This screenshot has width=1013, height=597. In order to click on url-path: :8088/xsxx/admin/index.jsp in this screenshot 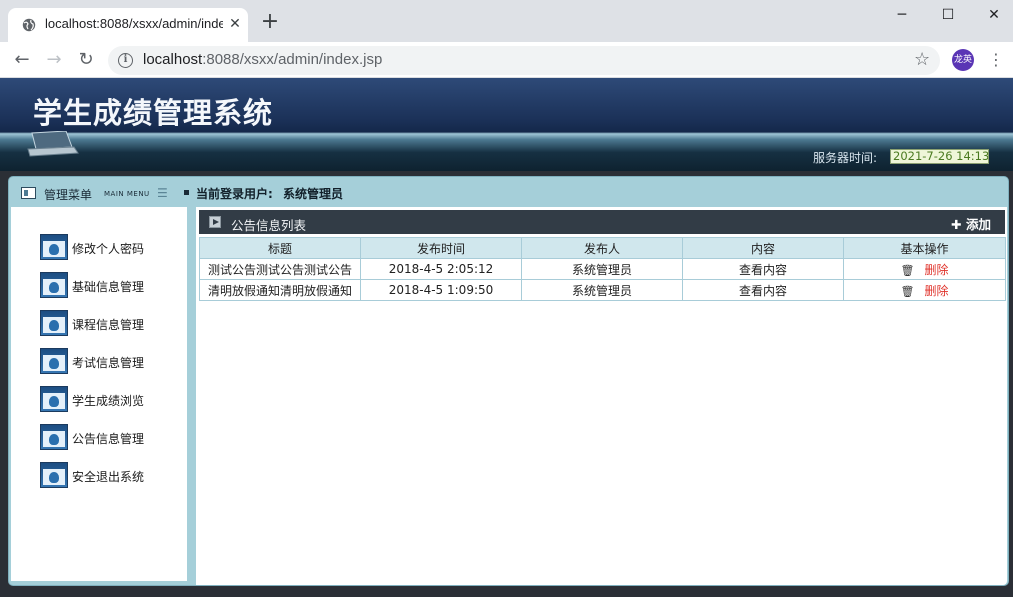, I will do `click(292, 59)`.